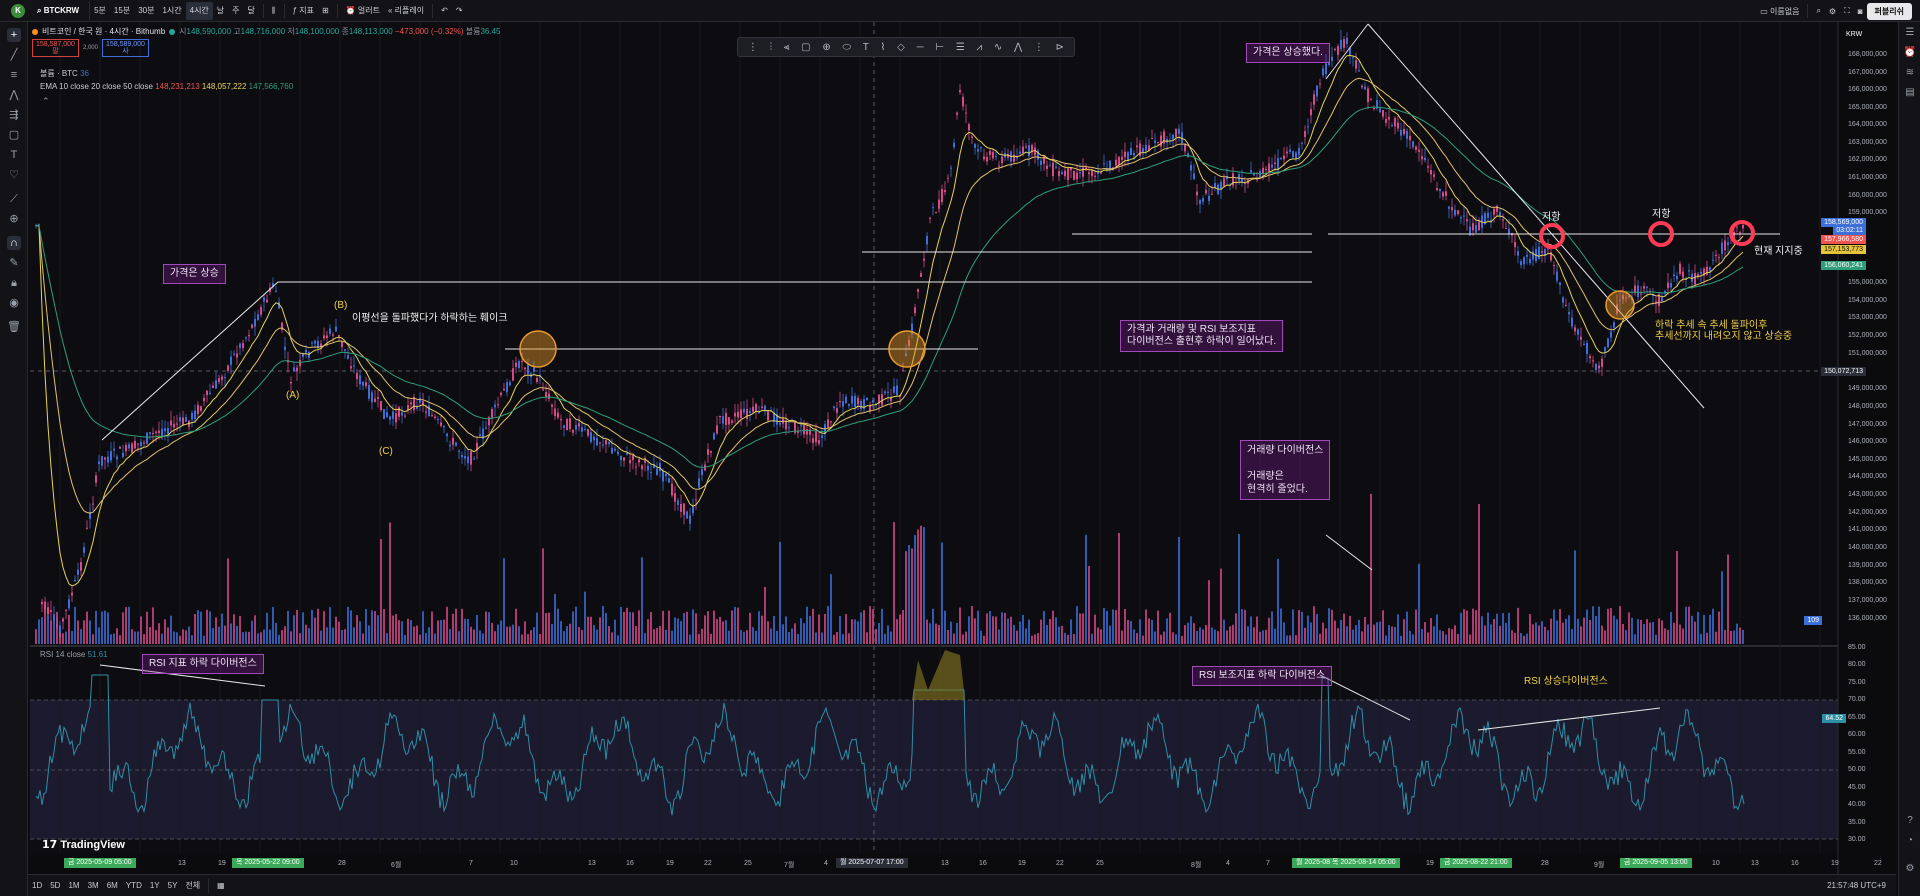 Image resolution: width=1920 pixels, height=896 pixels. What do you see at coordinates (134, 885) in the screenshot?
I see `range-ytd: YTD` at bounding box center [134, 885].